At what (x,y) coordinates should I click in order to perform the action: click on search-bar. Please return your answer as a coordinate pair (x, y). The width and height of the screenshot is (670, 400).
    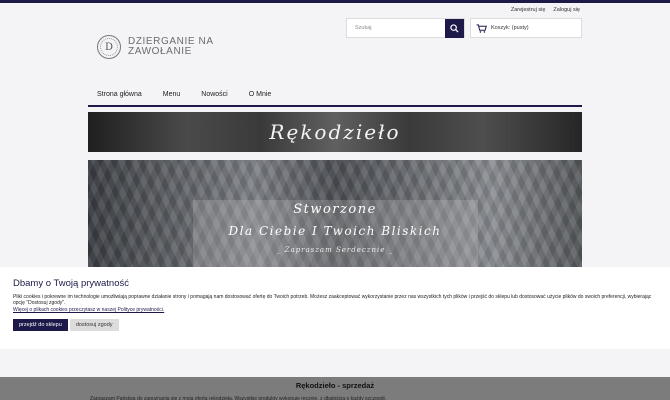
    Looking at the image, I should click on (405, 28).